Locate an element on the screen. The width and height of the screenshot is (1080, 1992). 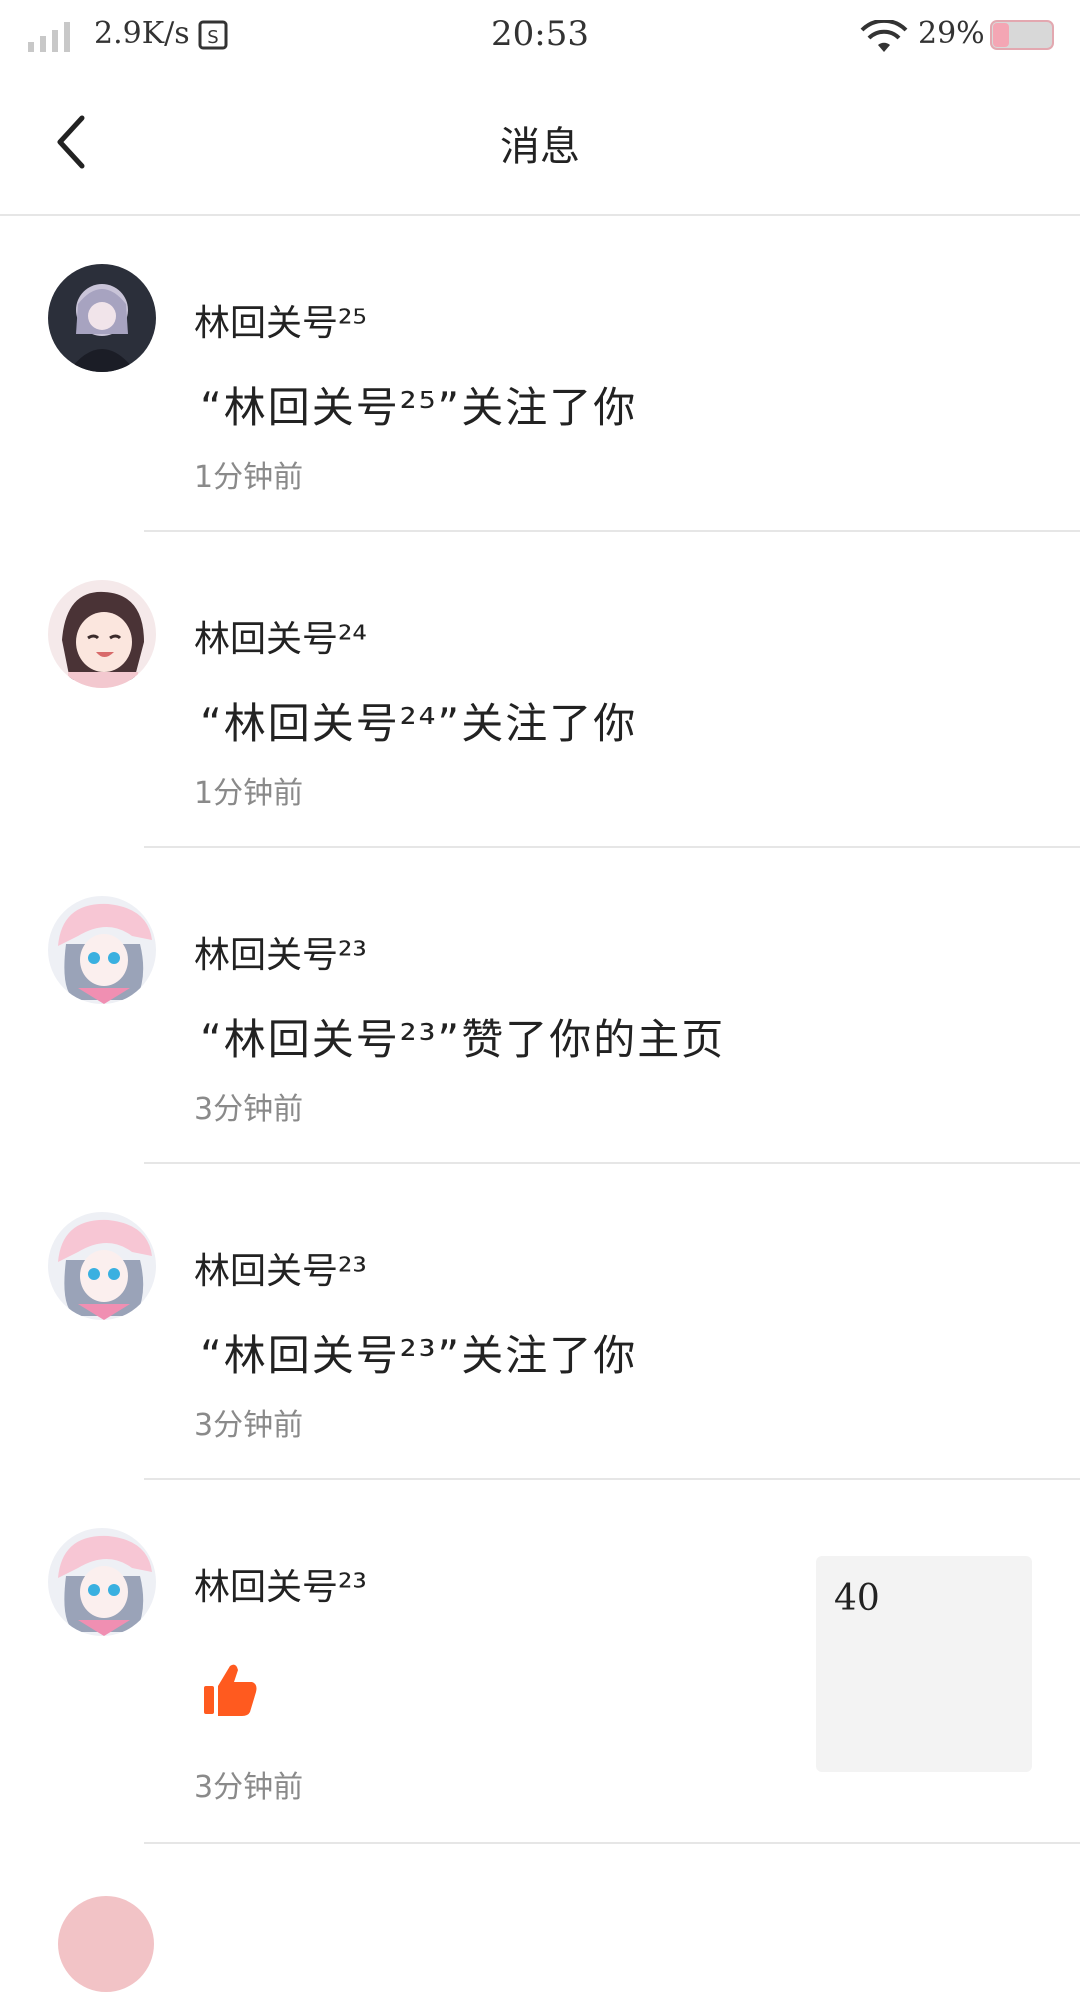
message-text: “林回关号²³”关注了你 is located at coordinates (419, 1355).